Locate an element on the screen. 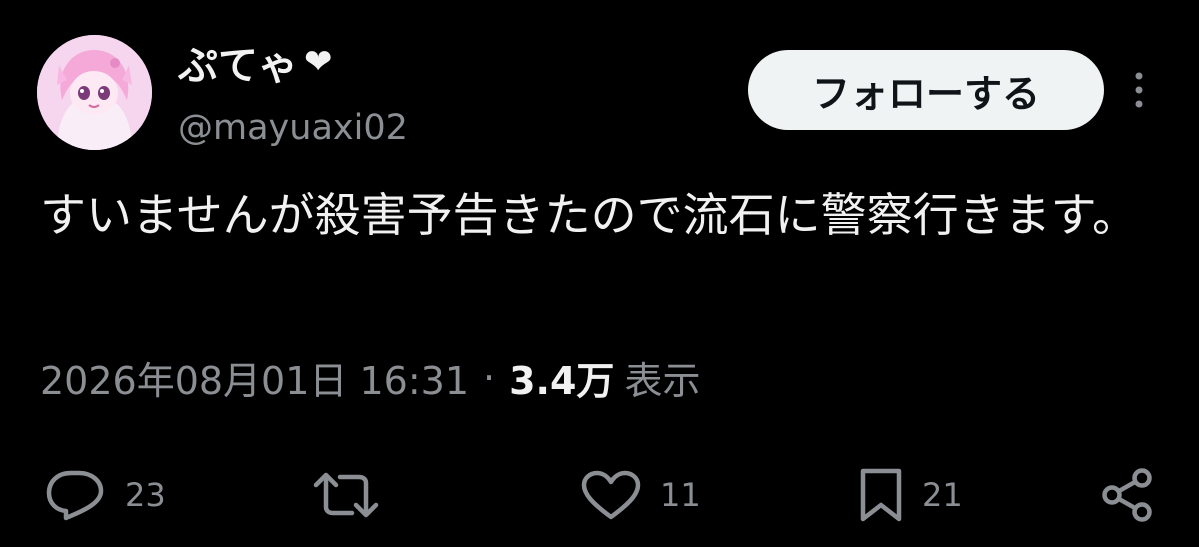  reply-button: 23 is located at coordinates (105, 495).